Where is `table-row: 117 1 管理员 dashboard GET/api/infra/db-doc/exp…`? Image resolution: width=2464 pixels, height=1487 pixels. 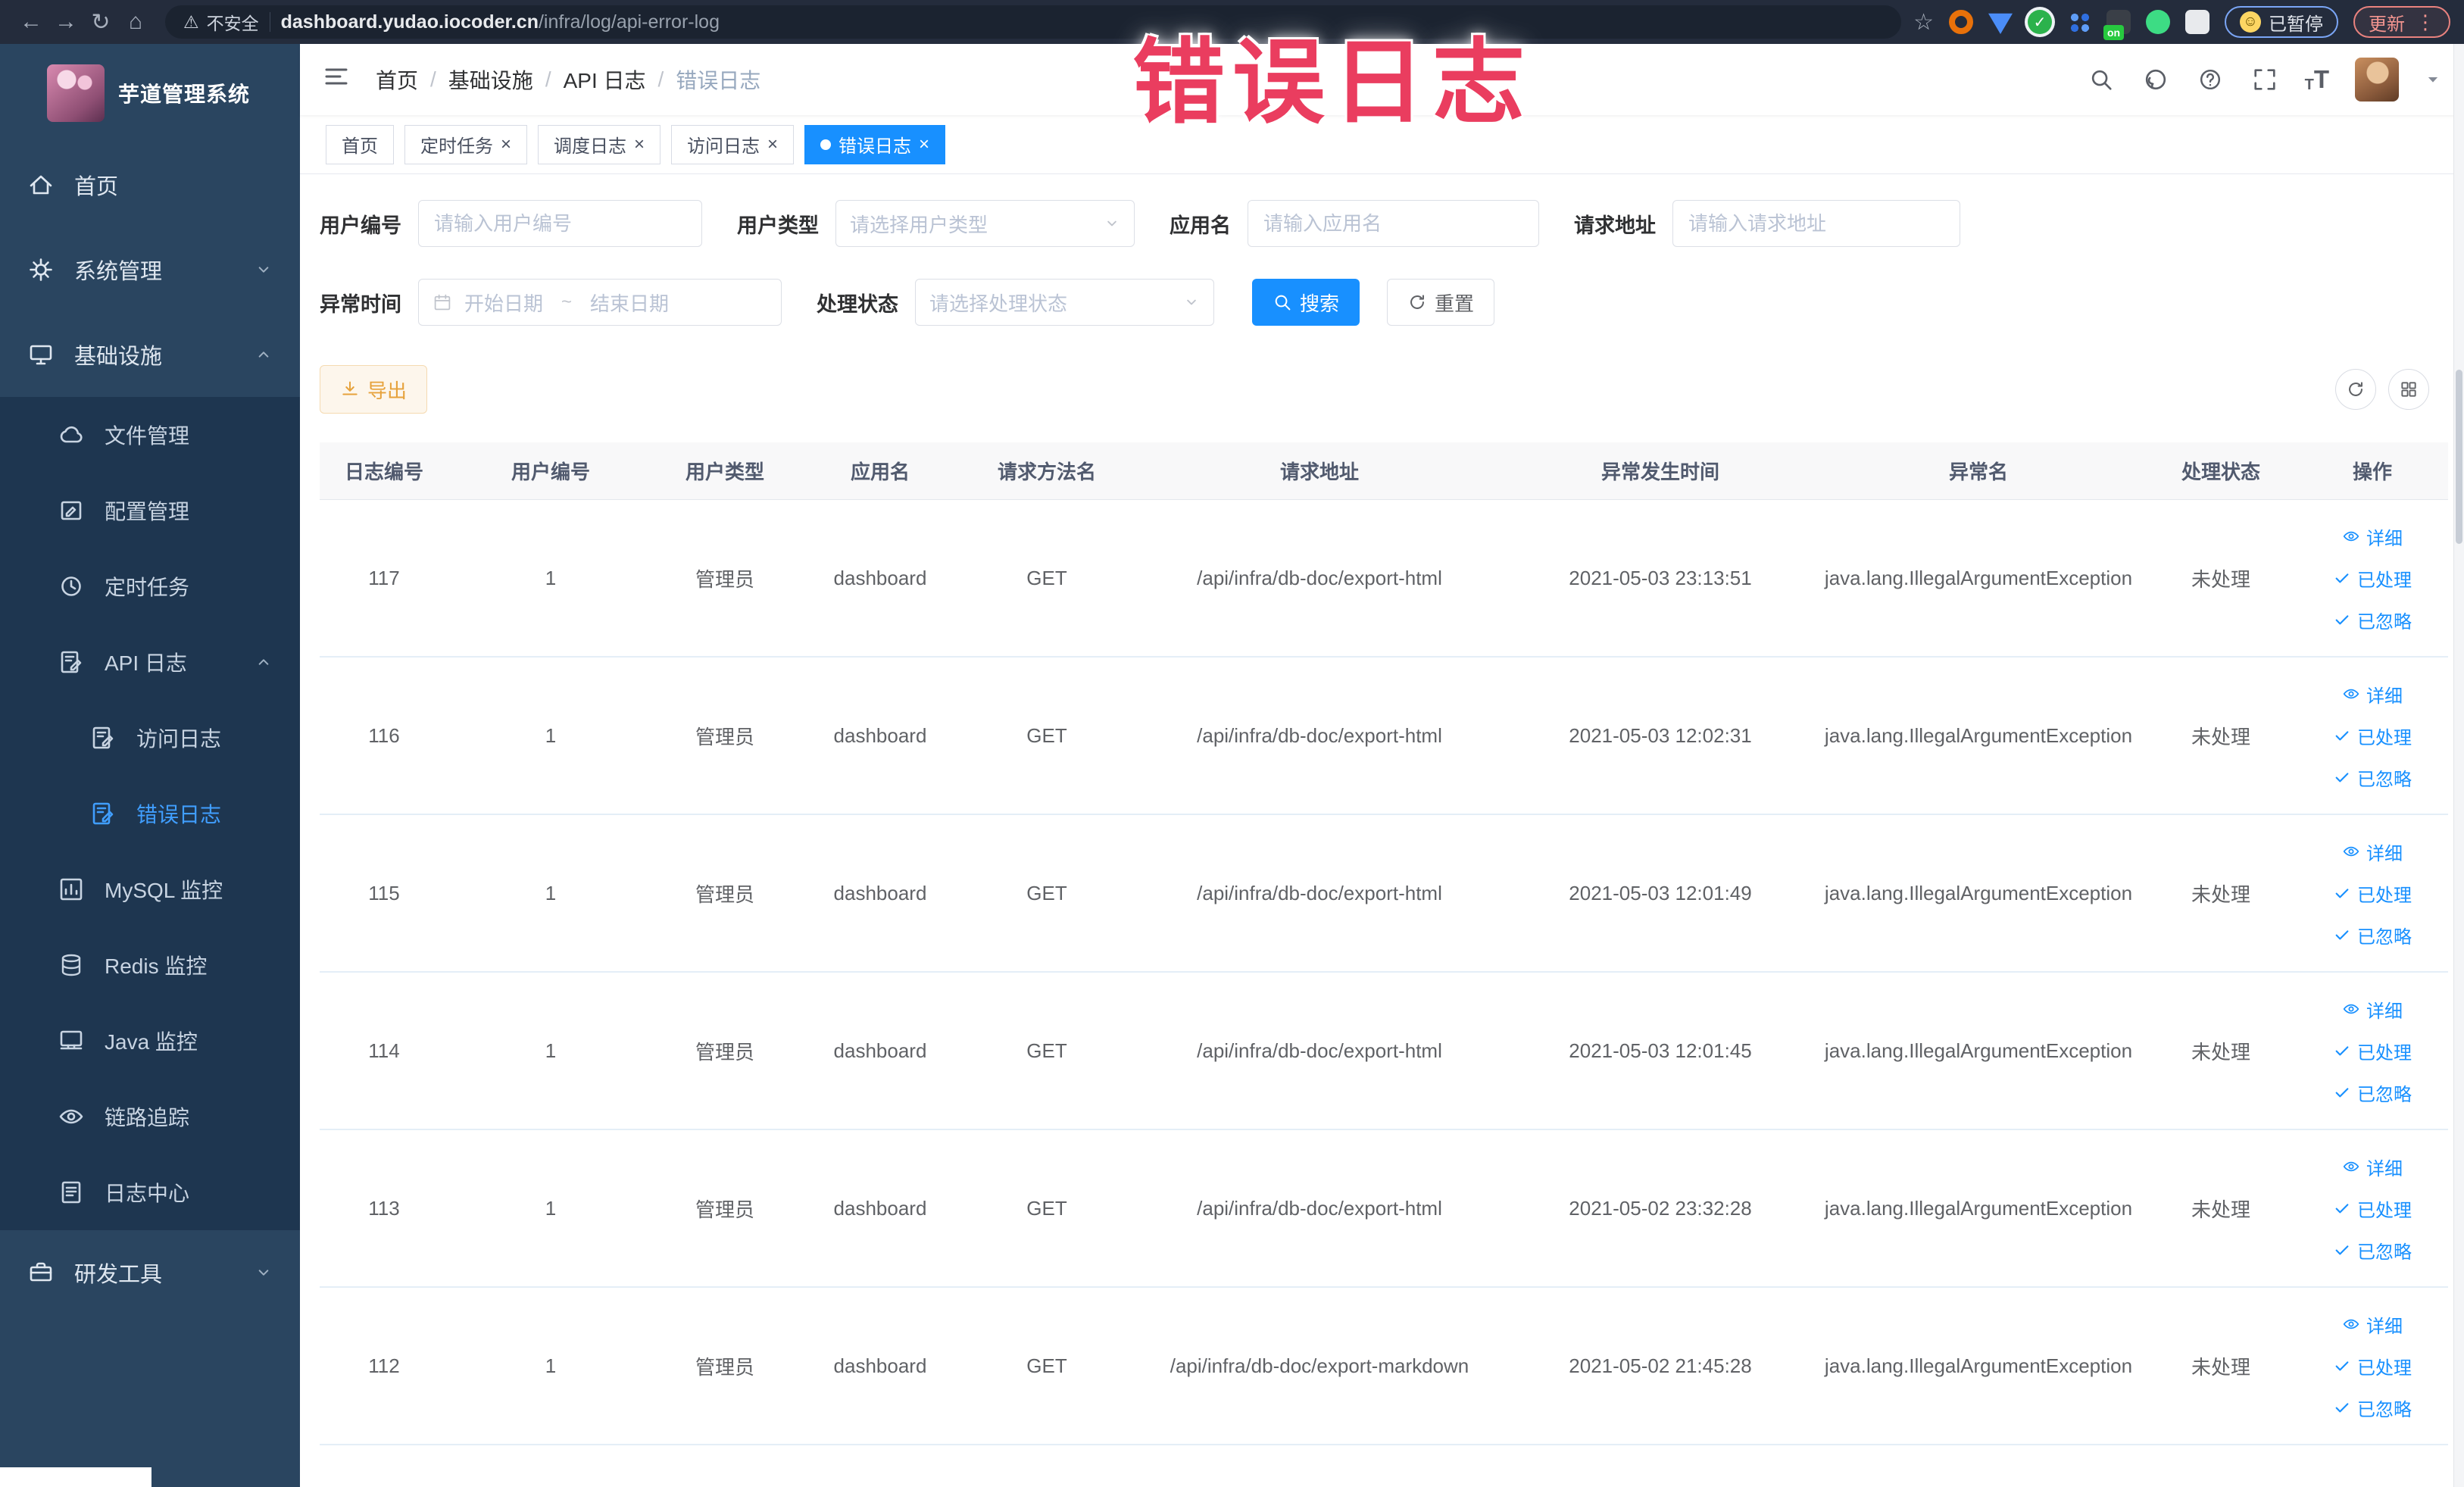
table-row: 117 1 管理员 dashboard GET/api/infra/db-doc/exp… is located at coordinates (1384, 579).